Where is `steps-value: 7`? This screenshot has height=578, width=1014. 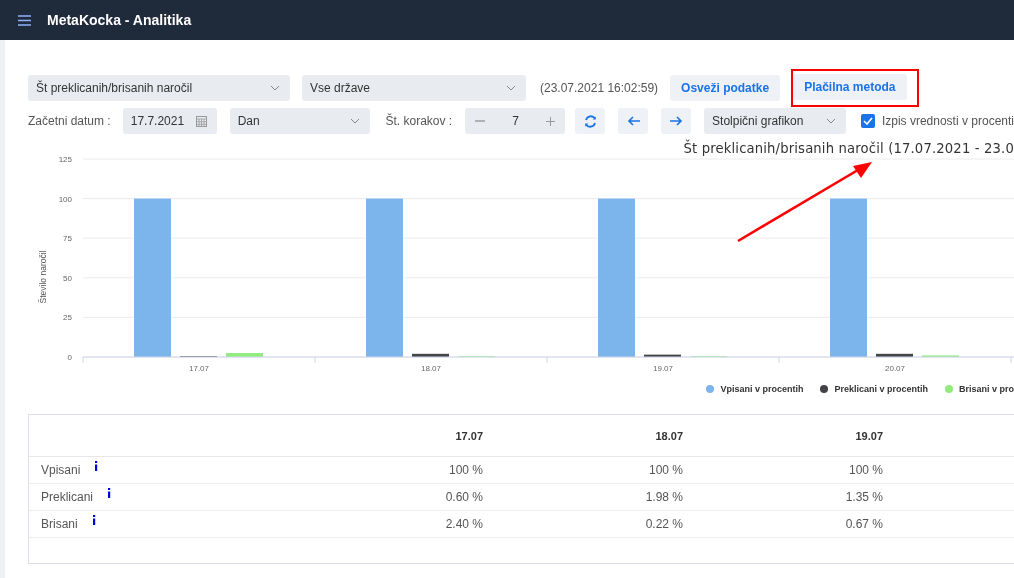 steps-value: 7 is located at coordinates (515, 121).